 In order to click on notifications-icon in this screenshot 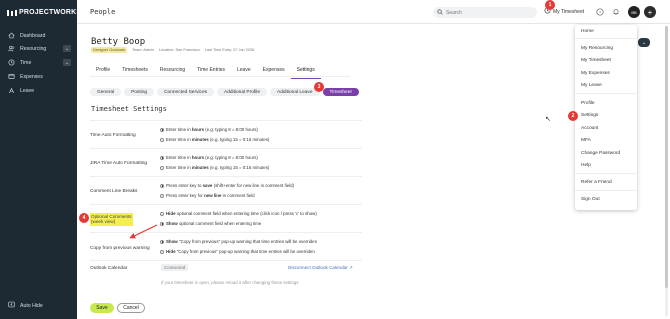, I will do `click(616, 12)`.